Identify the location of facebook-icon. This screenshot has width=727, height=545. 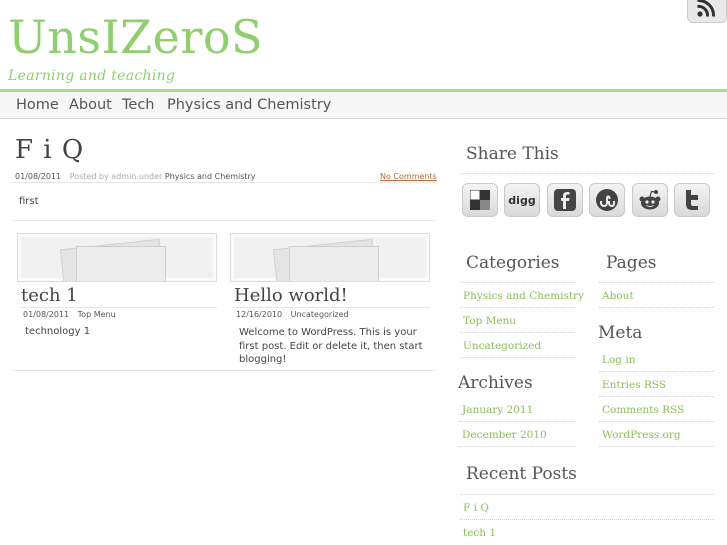
(565, 200).